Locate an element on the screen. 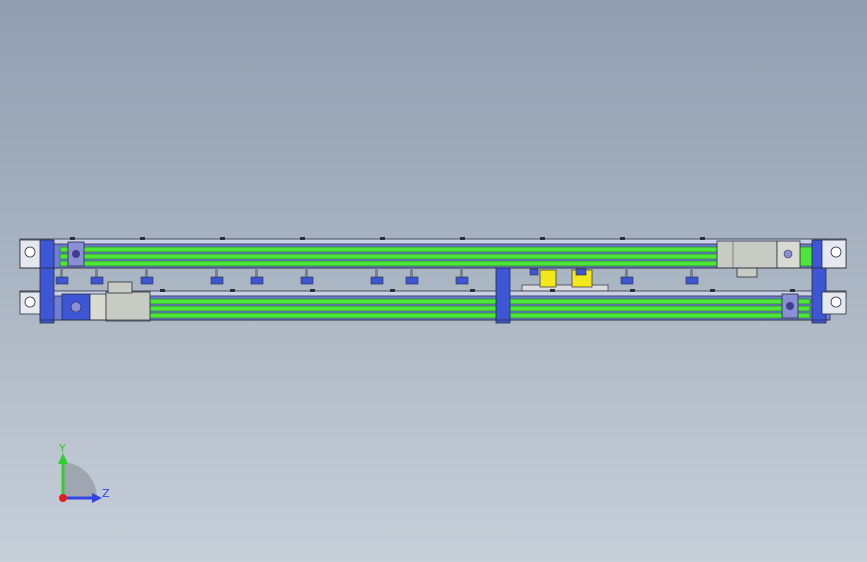  lower-motor-flange is located at coordinates (98, 307).